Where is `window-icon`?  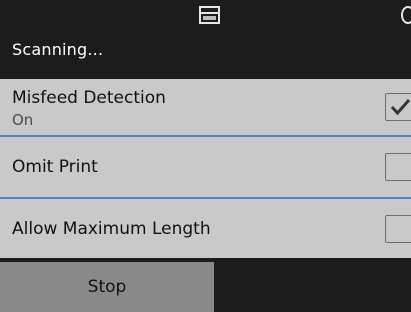 window-icon is located at coordinates (209, 15).